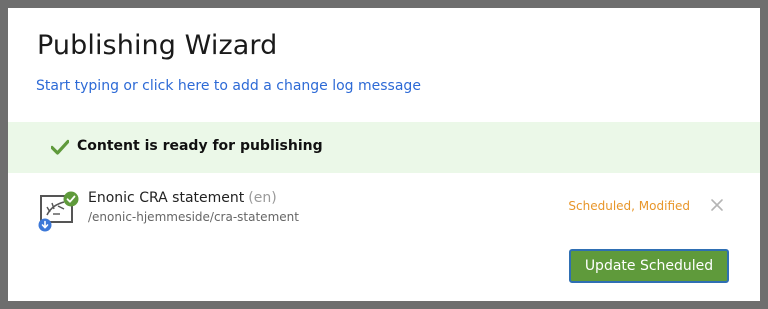 The image size is (768, 309). Describe the element at coordinates (649, 266) in the screenshot. I see `update-scheduled-button: Update Scheduled` at that location.